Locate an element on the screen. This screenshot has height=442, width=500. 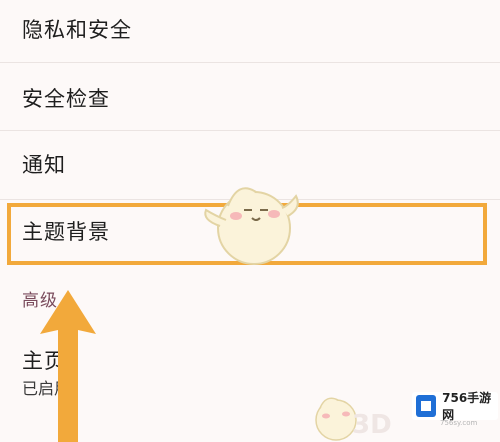
logo-text: 756手游网 is located at coordinates (467, 406).